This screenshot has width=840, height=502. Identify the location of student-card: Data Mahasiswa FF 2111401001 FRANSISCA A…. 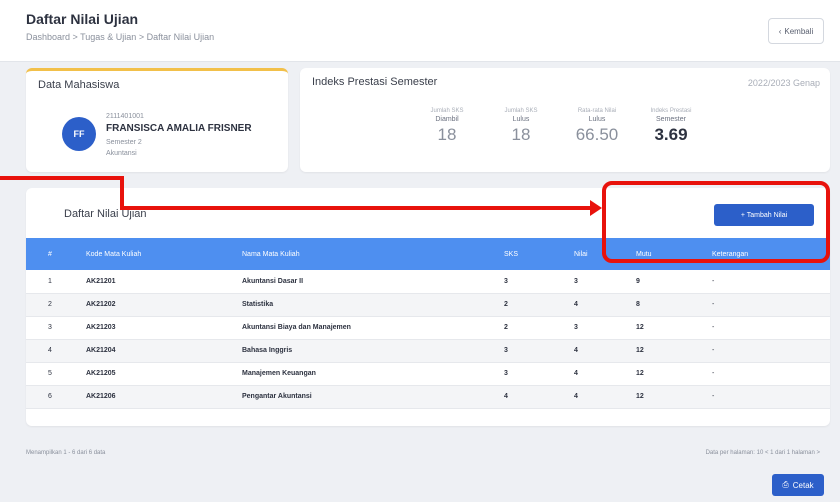
(157, 120).